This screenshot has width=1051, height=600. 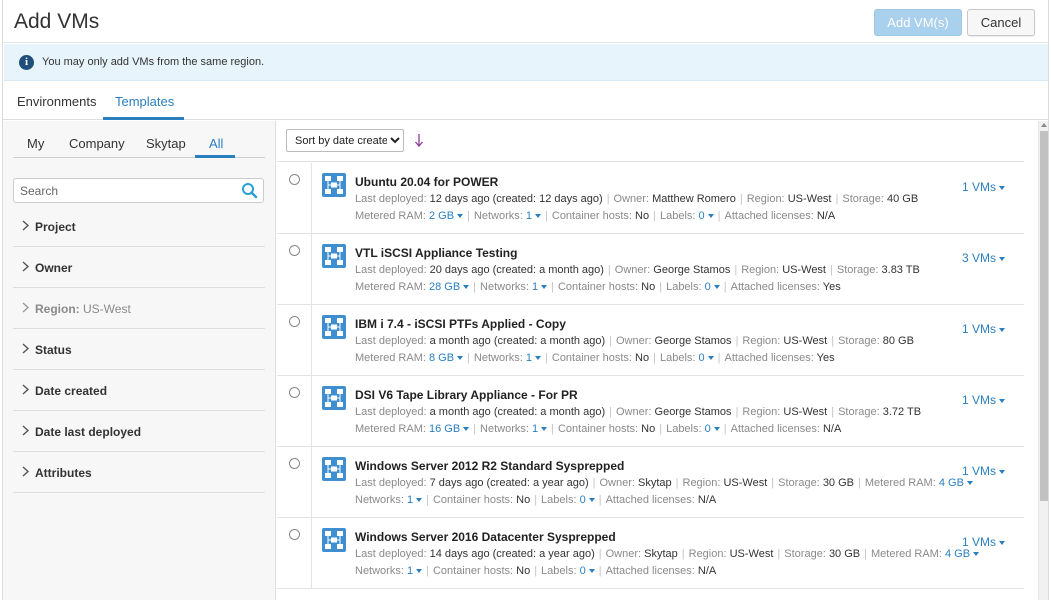 What do you see at coordinates (512, 554) in the screenshot?
I see `last-deployed-value: 14 days ago (created: a year ago)` at bounding box center [512, 554].